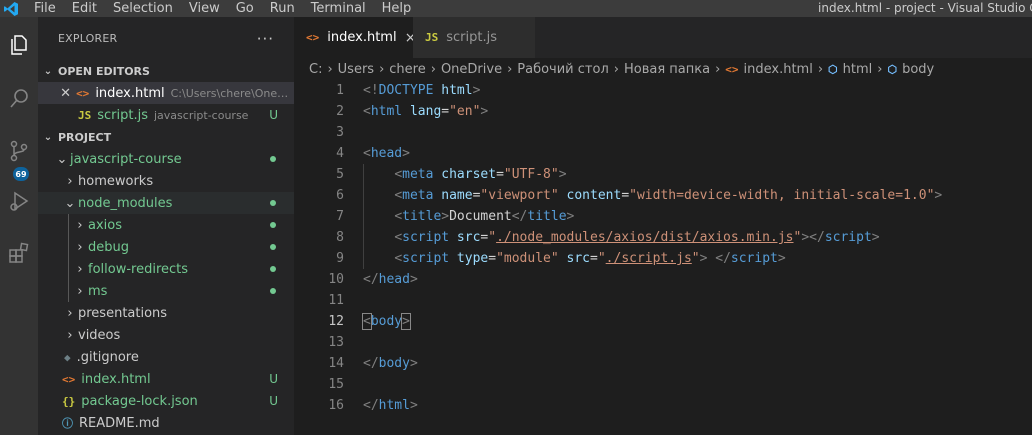 This screenshot has height=435, width=1032. What do you see at coordinates (166, 291) in the screenshot?
I see `folder-ms: › ms` at bounding box center [166, 291].